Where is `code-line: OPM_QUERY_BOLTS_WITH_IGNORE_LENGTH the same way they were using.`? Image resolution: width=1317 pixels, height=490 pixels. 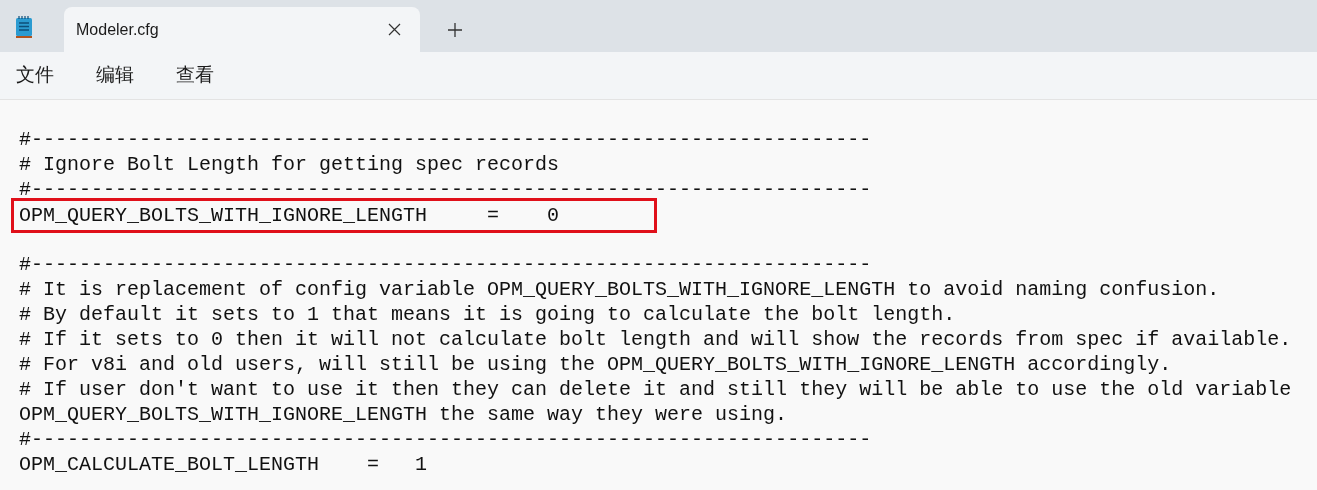 code-line: OPM_QUERY_BOLTS_WITH_IGNORE_LENGTH the same way they were using. is located at coordinates (403, 414).